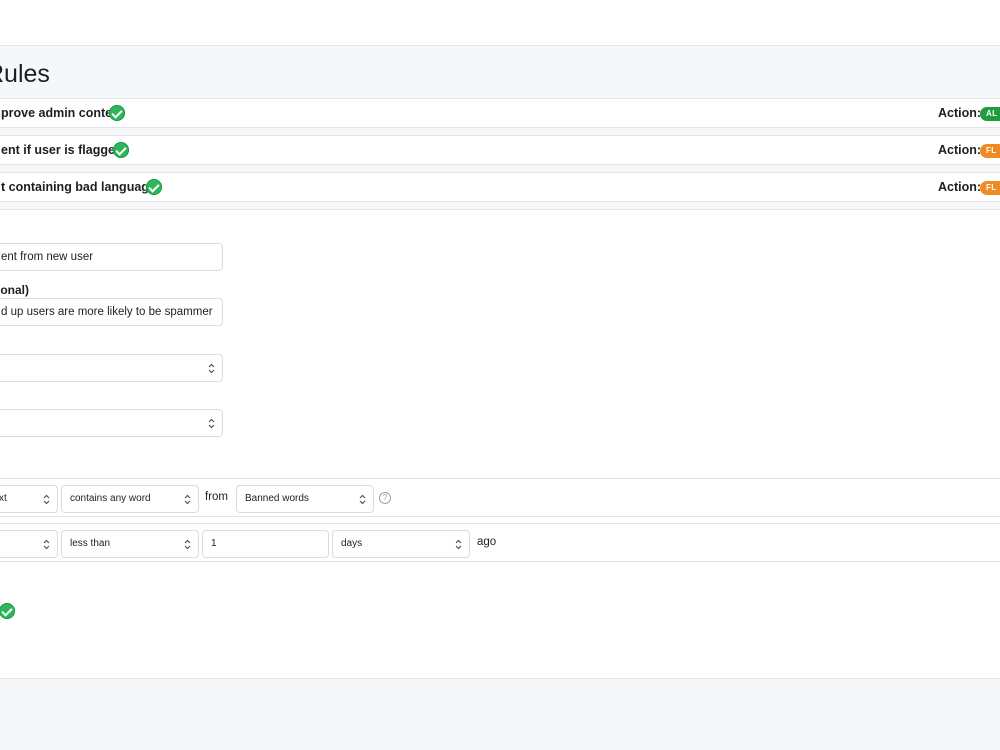 This screenshot has width=1000, height=750. I want to click on rule-row: t containing bad language Action: FL, so click(500, 187).